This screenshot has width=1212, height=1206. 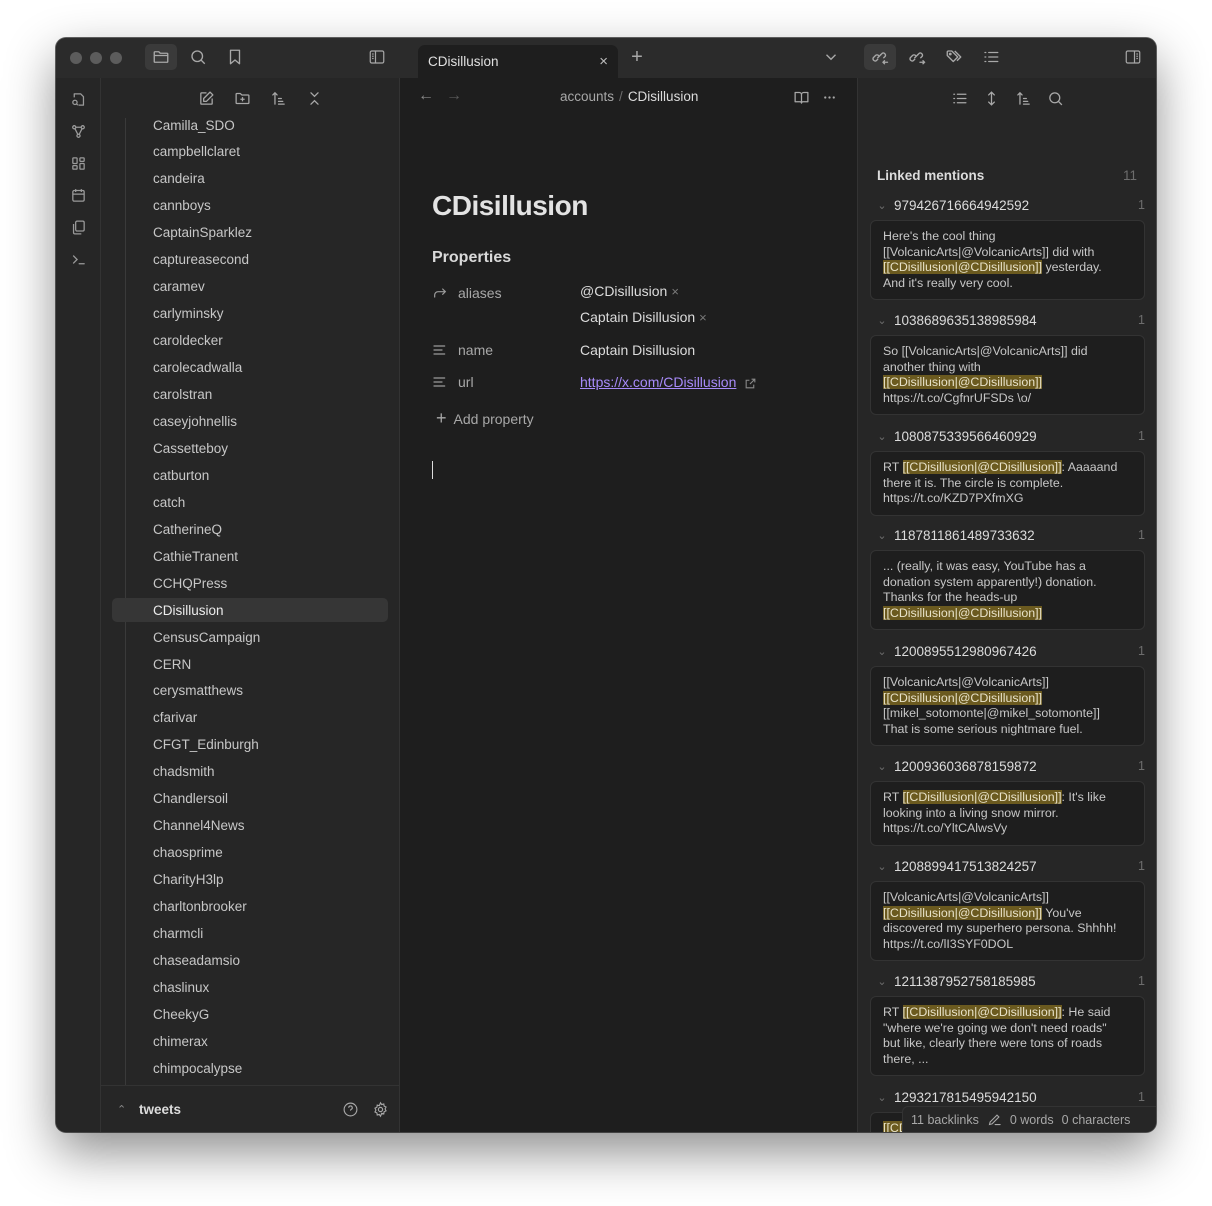 I want to click on templates-button, so click(x=78, y=227).